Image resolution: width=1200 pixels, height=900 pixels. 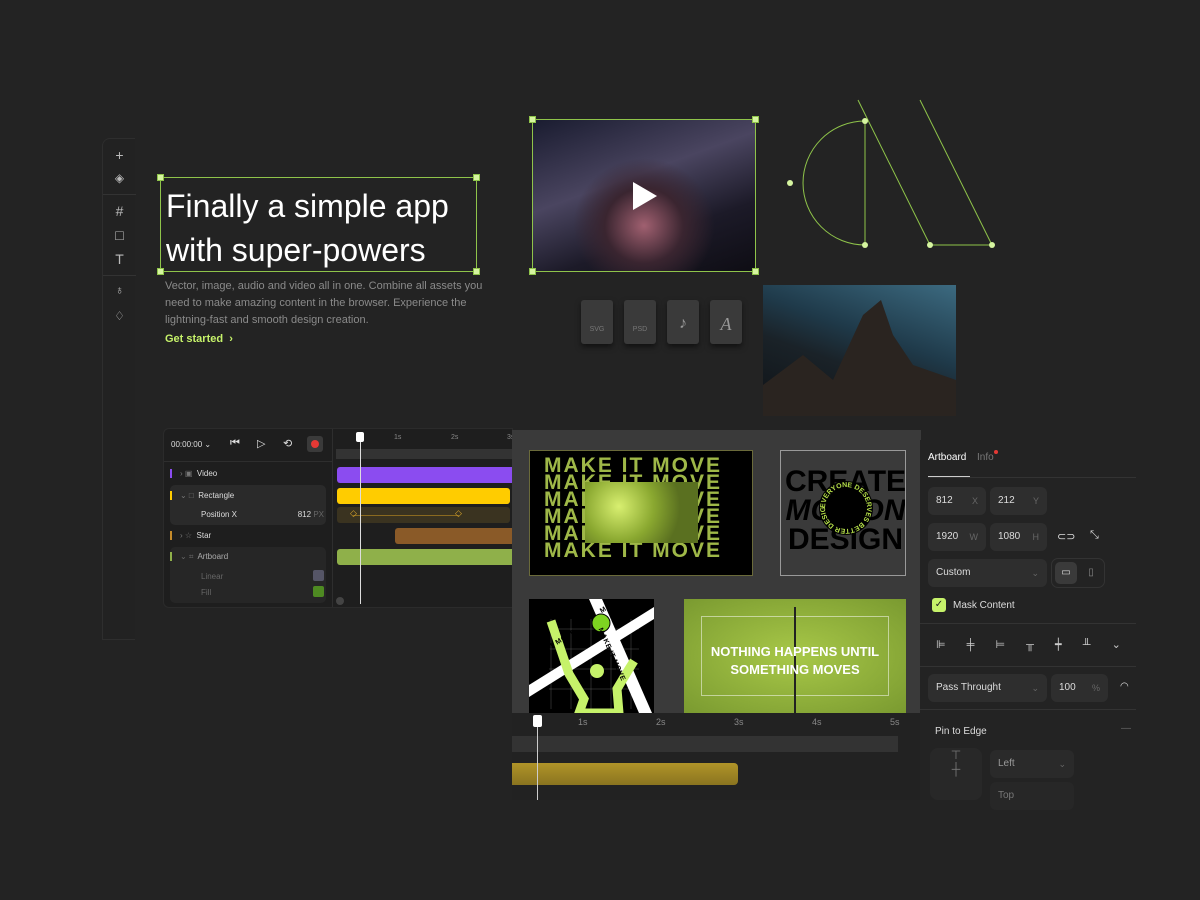 What do you see at coordinates (1000, 645) in the screenshot?
I see `align-right-icon: ⊨` at bounding box center [1000, 645].